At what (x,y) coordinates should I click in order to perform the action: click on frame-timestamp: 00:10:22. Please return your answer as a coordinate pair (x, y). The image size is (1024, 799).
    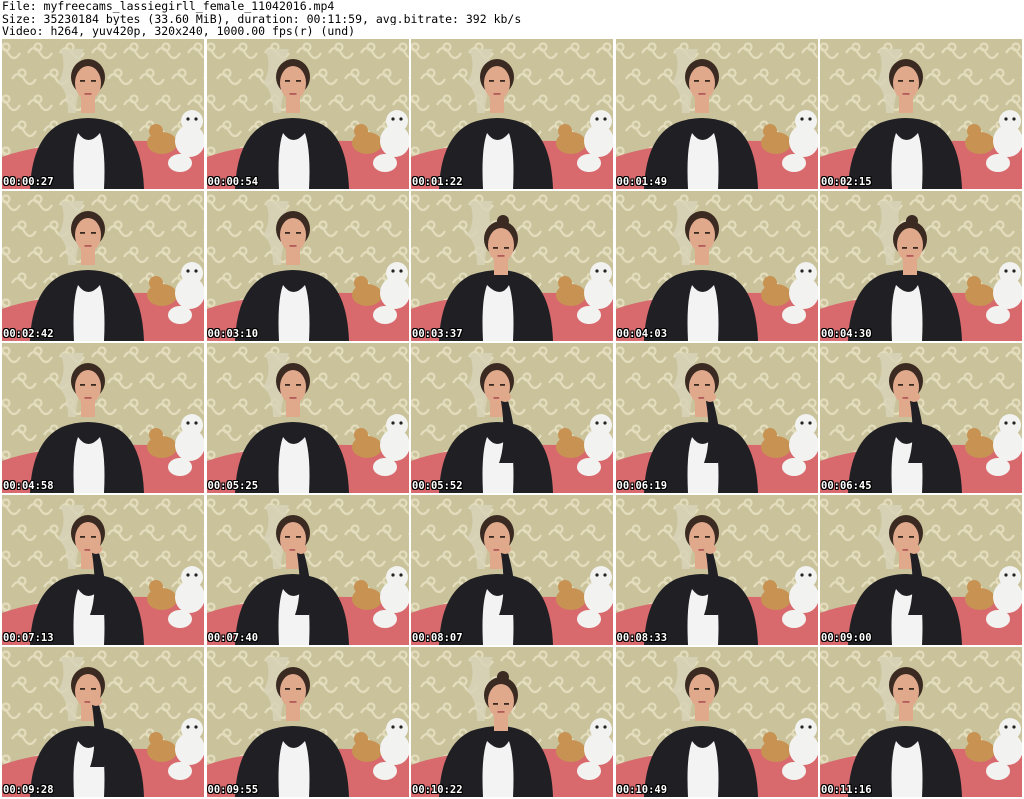
    Looking at the image, I should click on (437, 790).